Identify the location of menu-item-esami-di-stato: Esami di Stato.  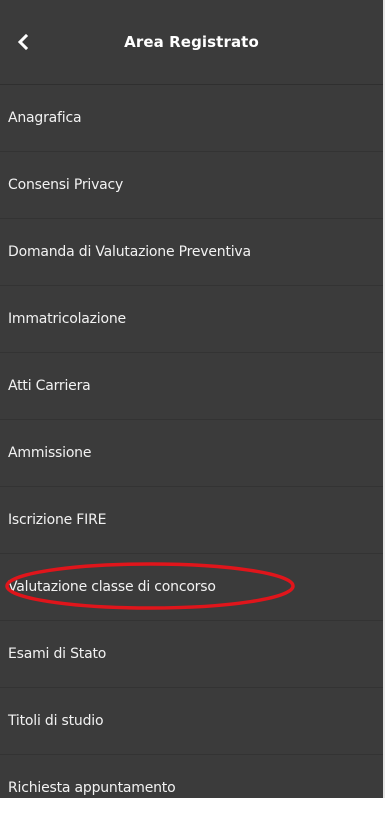
(191, 654).